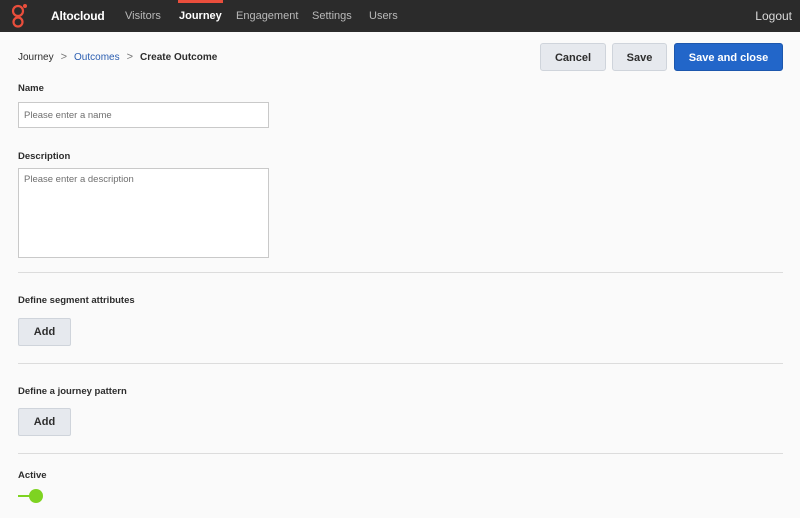  Describe the element at coordinates (143, 213) in the screenshot. I see `description-textarea` at that location.